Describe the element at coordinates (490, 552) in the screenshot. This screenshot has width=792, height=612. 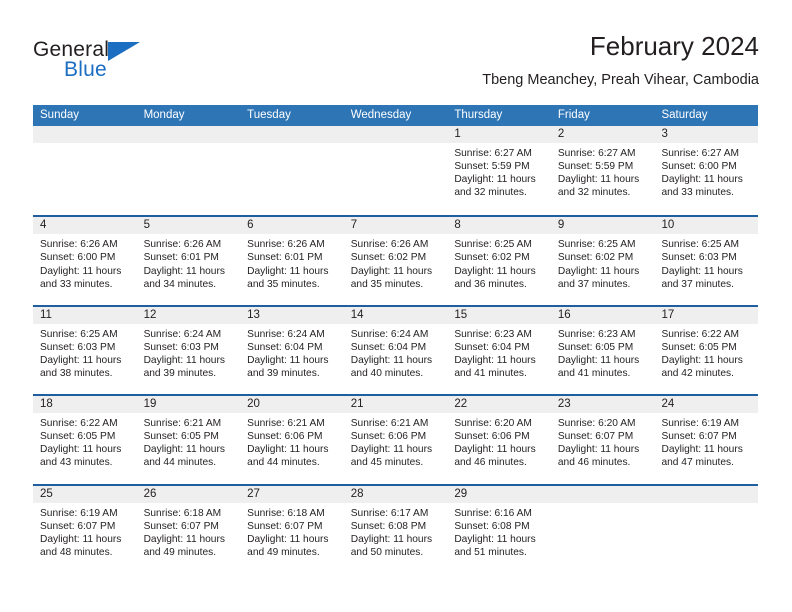
I see `day-detail-line: and 51 minutes.` at that location.